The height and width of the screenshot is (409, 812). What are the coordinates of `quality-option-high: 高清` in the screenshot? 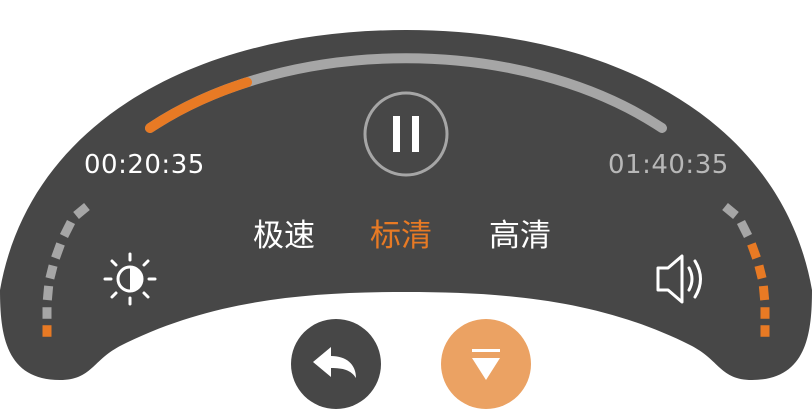 It's located at (520, 236).